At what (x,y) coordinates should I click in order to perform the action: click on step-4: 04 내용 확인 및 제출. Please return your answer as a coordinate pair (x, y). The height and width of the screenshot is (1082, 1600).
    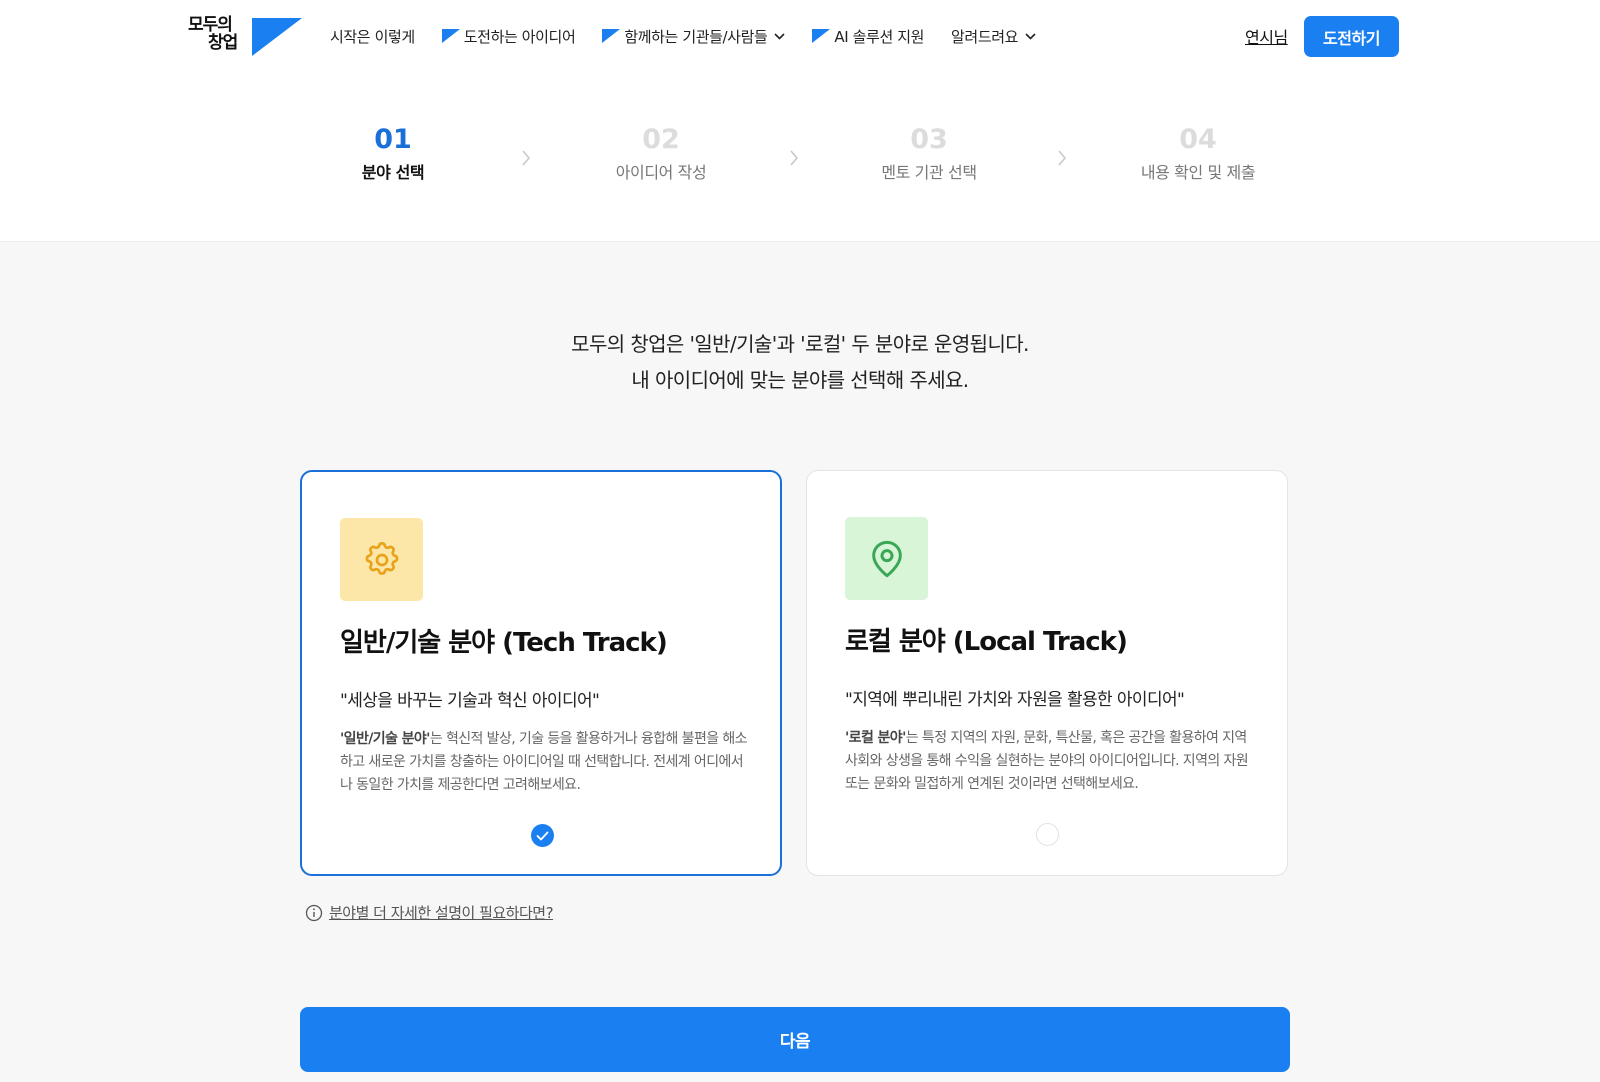
    Looking at the image, I should click on (1198, 153).